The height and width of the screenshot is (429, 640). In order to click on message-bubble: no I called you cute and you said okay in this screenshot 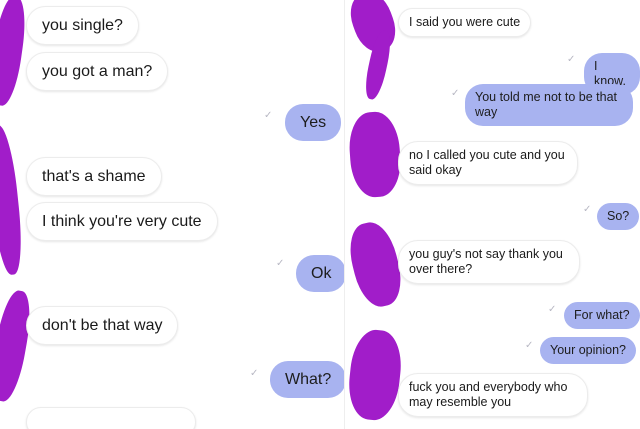, I will do `click(488, 163)`.